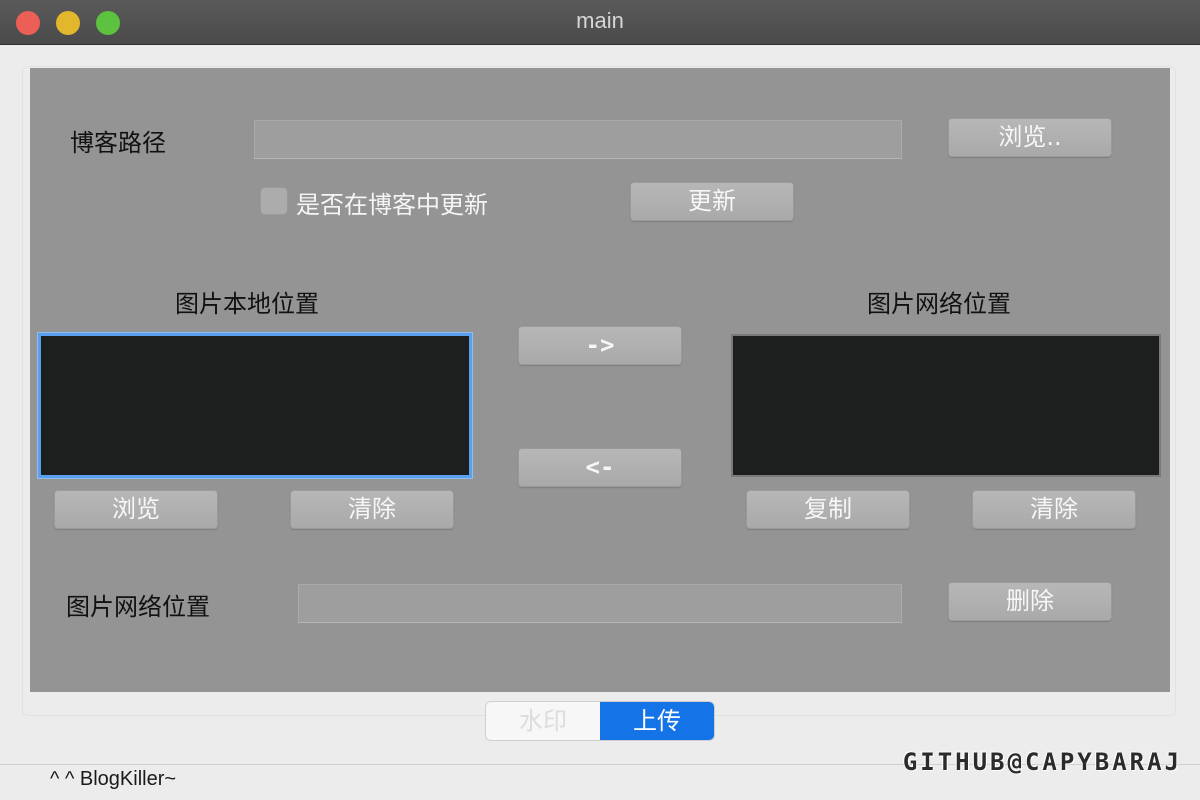 The width and height of the screenshot is (1200, 800). I want to click on delete-button: 删除, so click(1030, 601).